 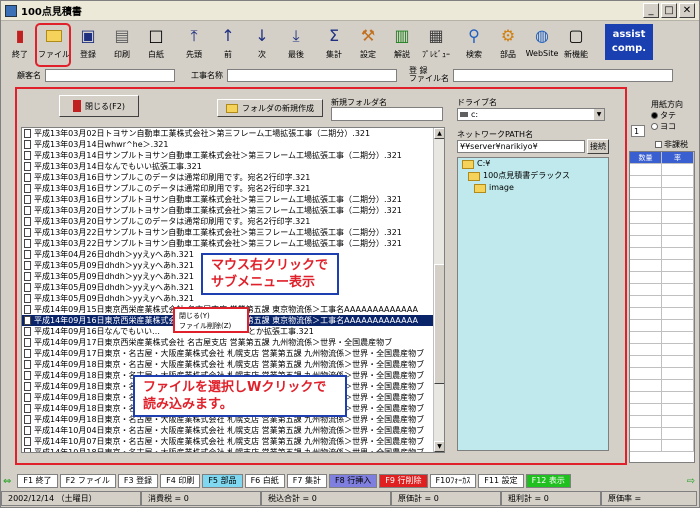 I want to click on dialog-close-button: 閉じる(F2), so click(x=99, y=106).